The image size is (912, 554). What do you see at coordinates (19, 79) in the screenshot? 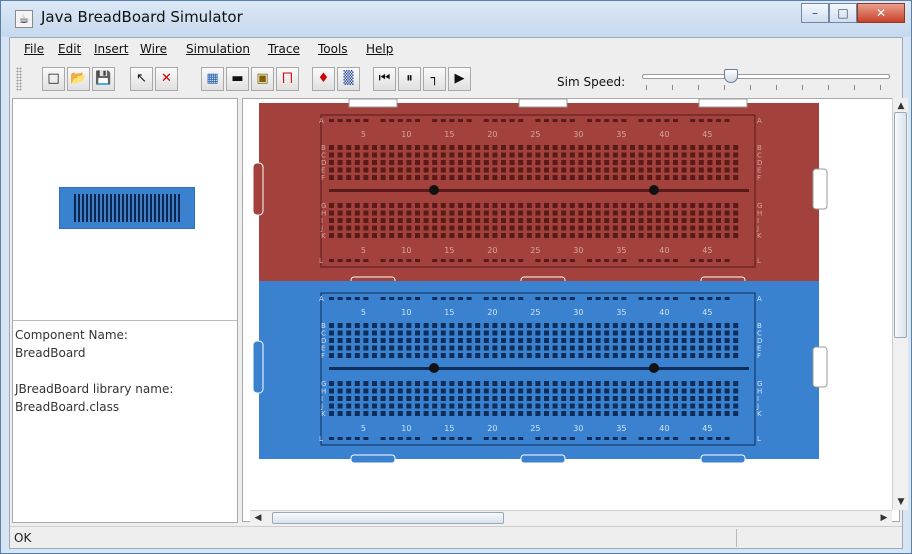
I see `toolbar-grip` at bounding box center [19, 79].